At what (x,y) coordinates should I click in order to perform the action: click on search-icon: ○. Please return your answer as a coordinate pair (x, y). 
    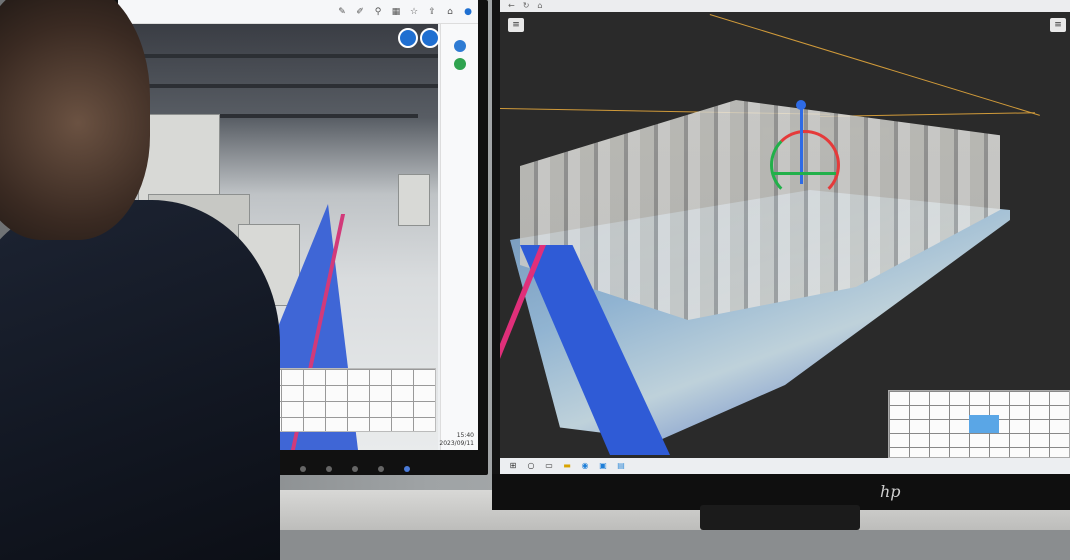
    Looking at the image, I should click on (531, 466).